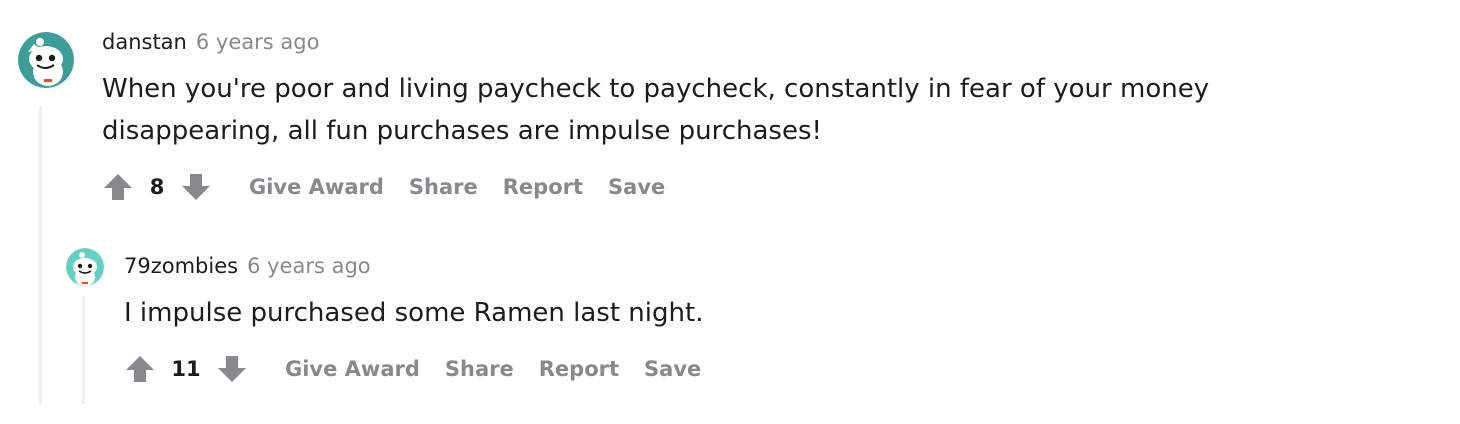  I want to click on thread-line, so click(40, 255).